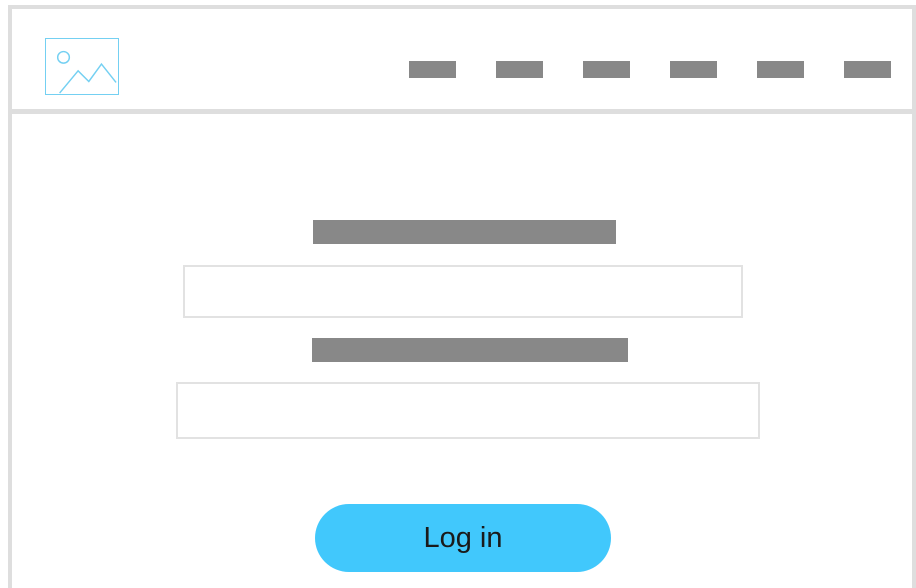 This screenshot has height=588, width=916. Describe the element at coordinates (464, 232) in the screenshot. I see `field-1-label` at that location.